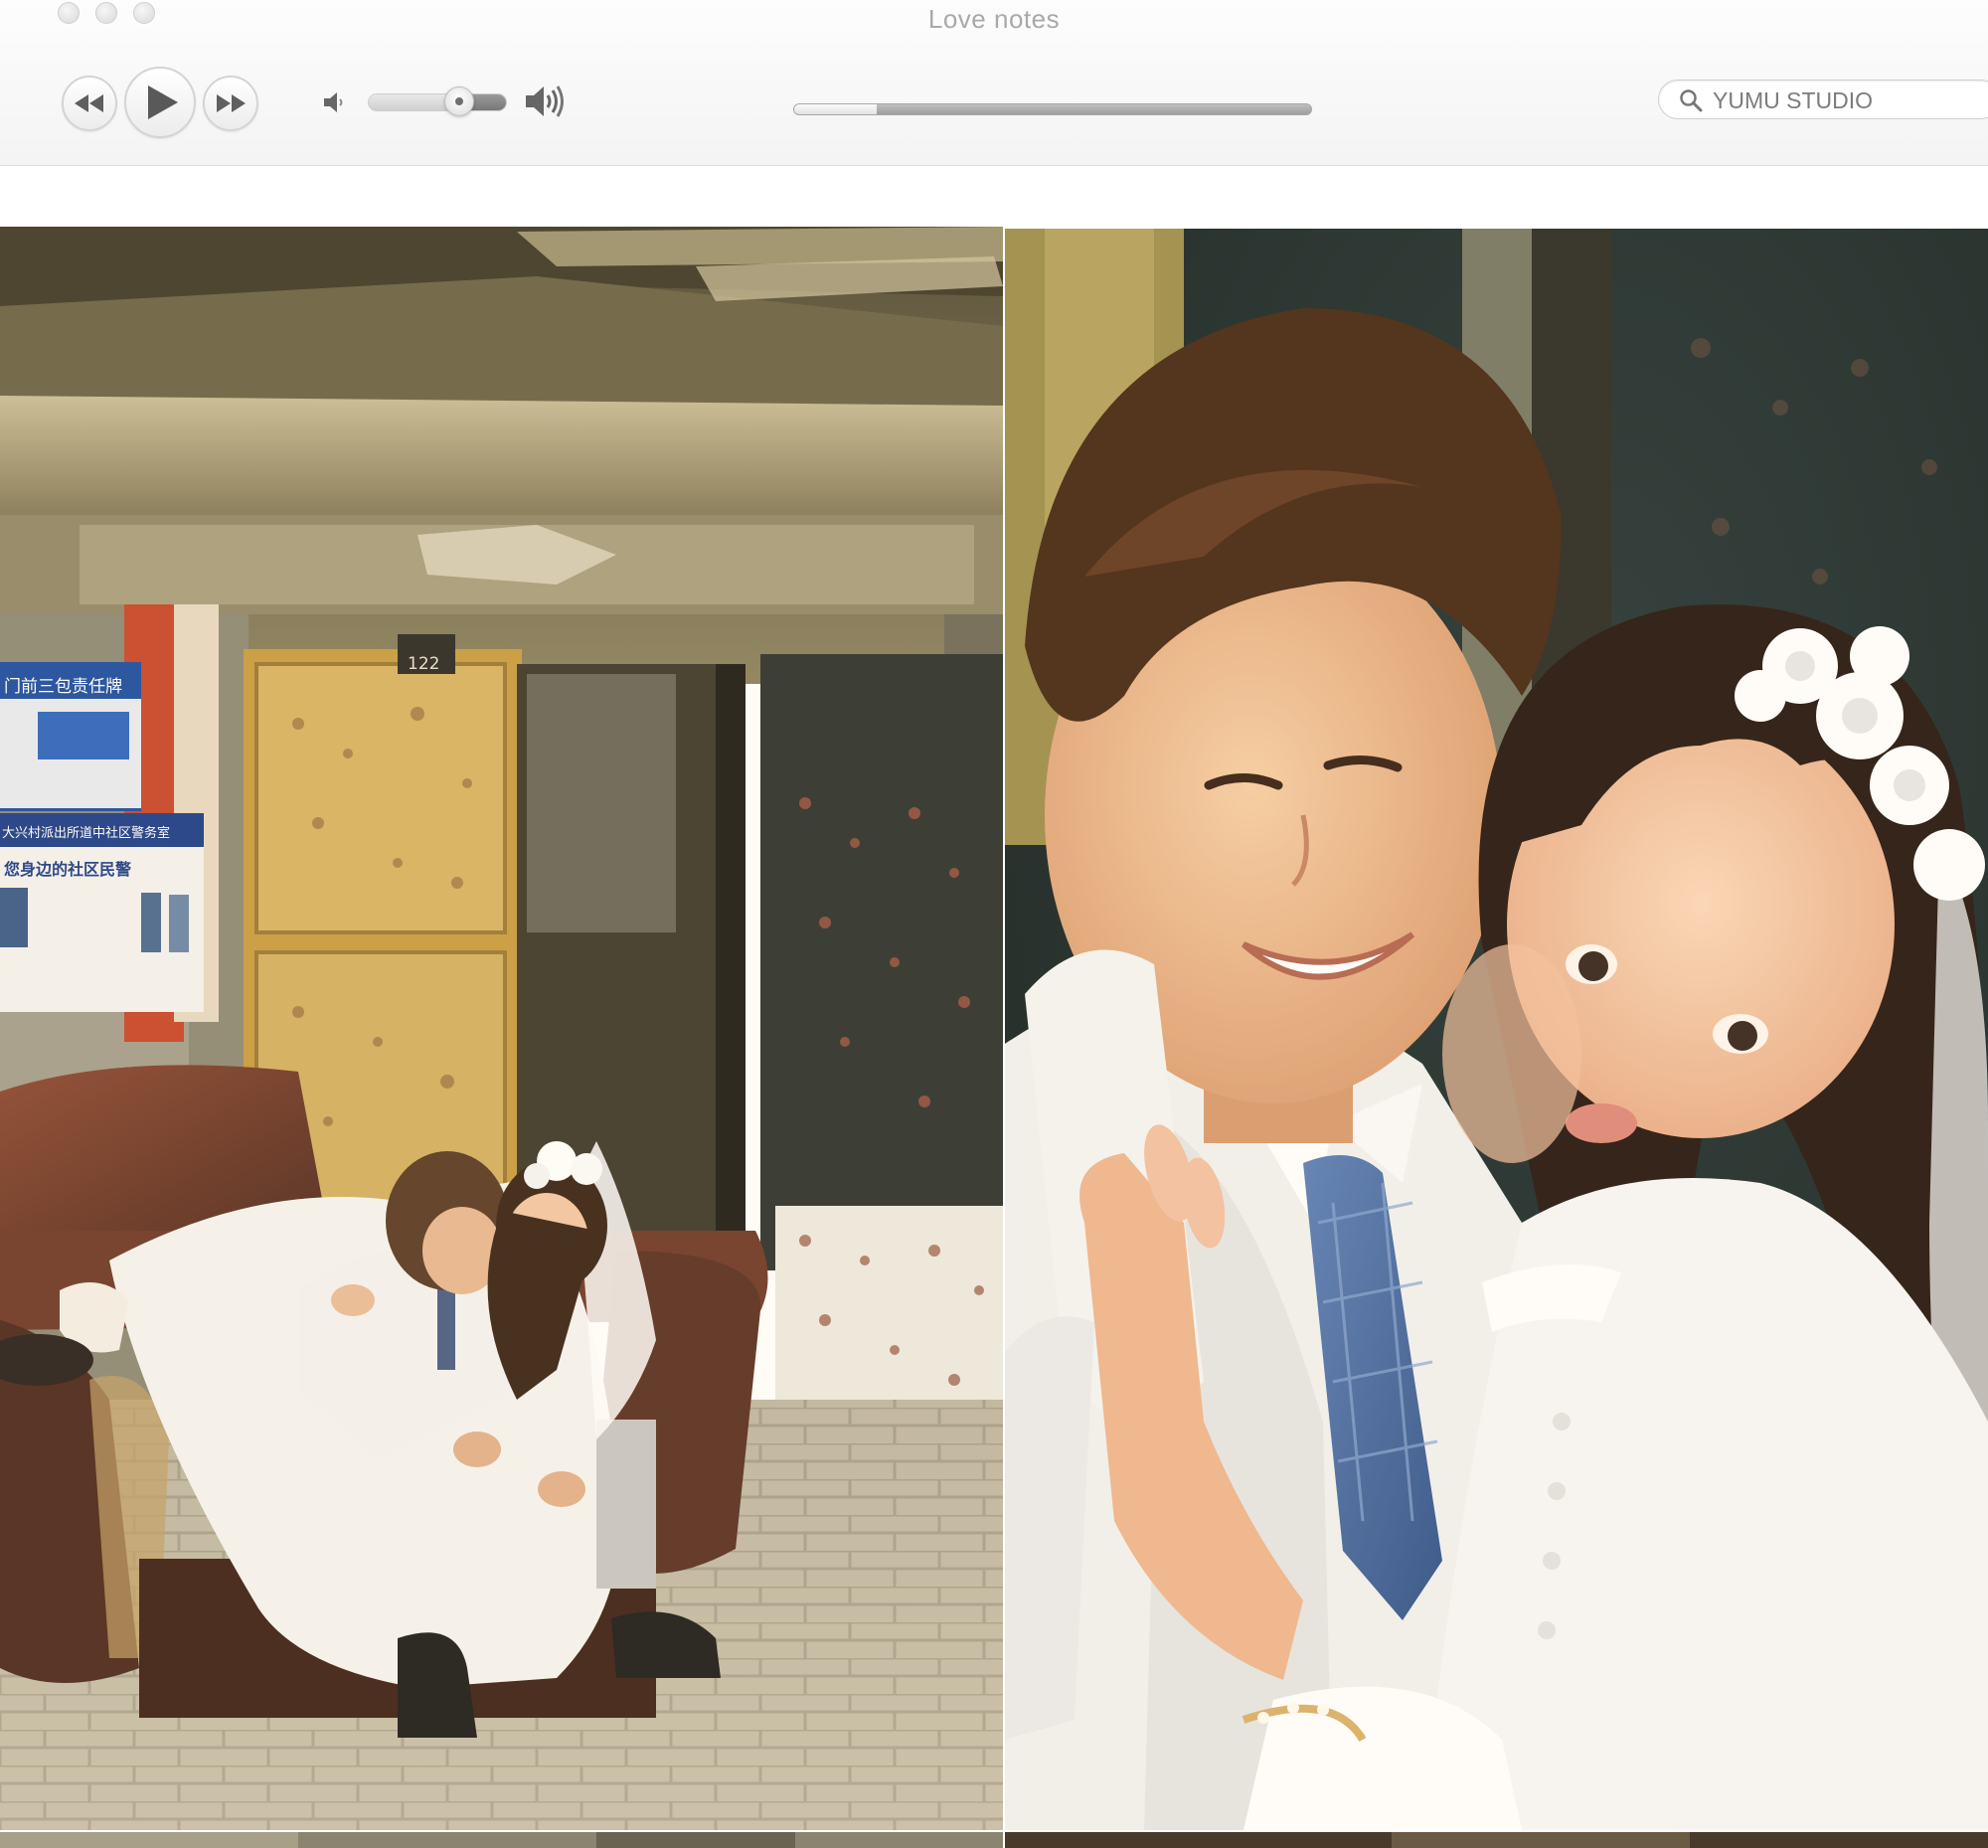 This screenshot has width=1988, height=1848. Describe the element at coordinates (1052, 109) in the screenshot. I see `playback-progress-bar` at that location.